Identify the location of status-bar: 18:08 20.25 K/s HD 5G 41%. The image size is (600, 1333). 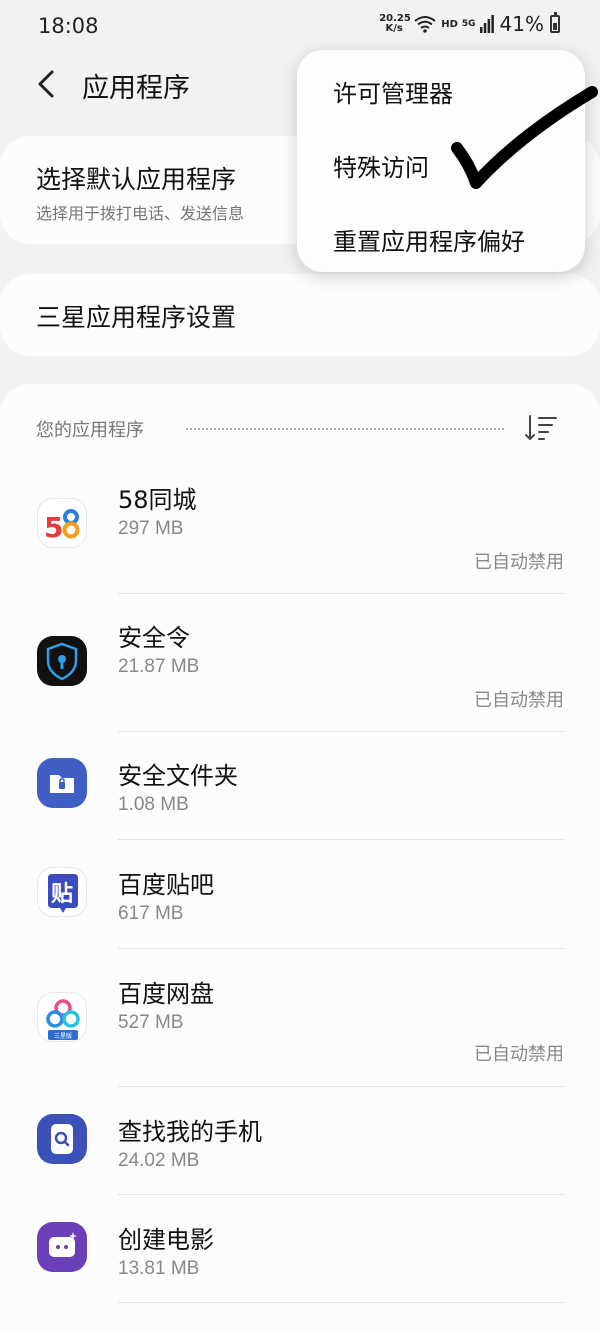
(300, 28).